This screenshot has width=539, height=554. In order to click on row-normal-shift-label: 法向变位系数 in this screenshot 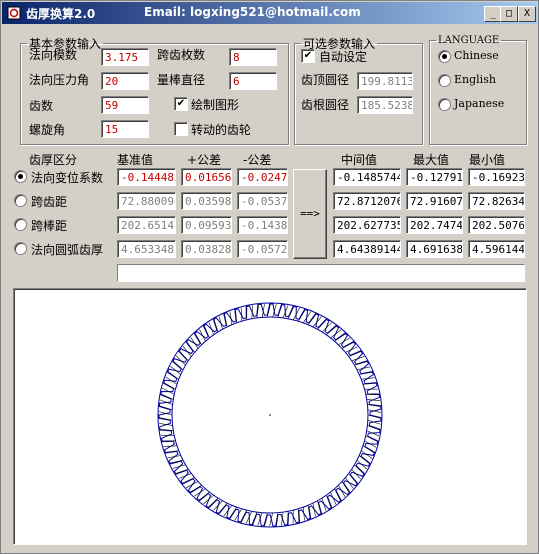, I will do `click(67, 178)`.